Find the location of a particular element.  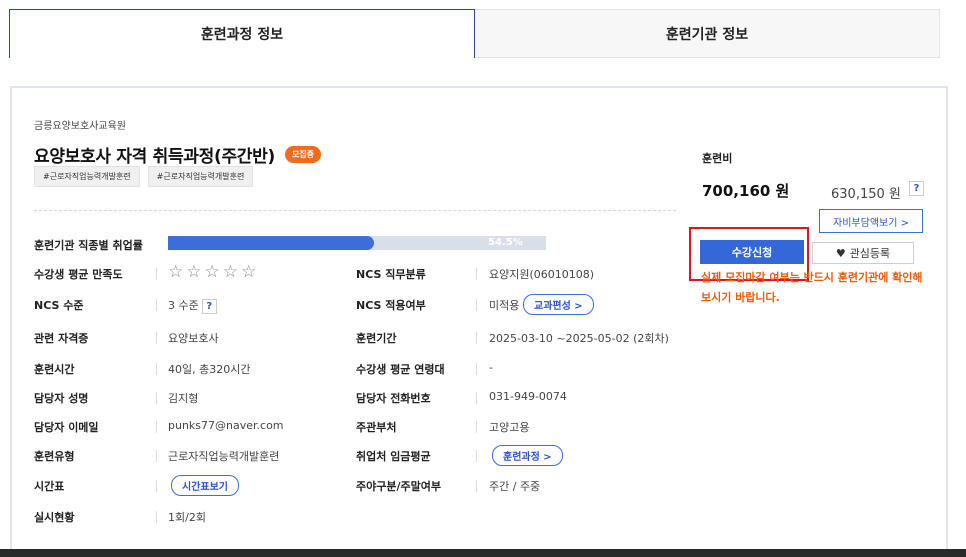

wage-label: 취업처 임금평균 is located at coordinates (393, 456).